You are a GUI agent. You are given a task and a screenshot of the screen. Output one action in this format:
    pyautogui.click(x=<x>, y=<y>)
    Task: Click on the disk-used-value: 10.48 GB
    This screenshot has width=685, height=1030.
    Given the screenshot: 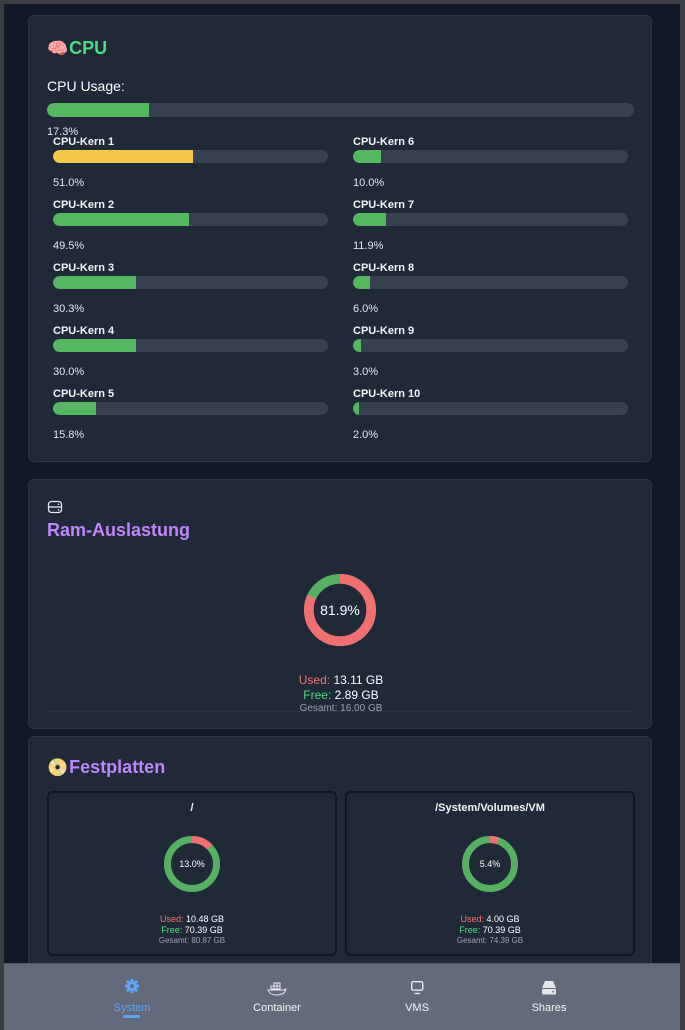 What is the action you would take?
    pyautogui.click(x=205, y=919)
    